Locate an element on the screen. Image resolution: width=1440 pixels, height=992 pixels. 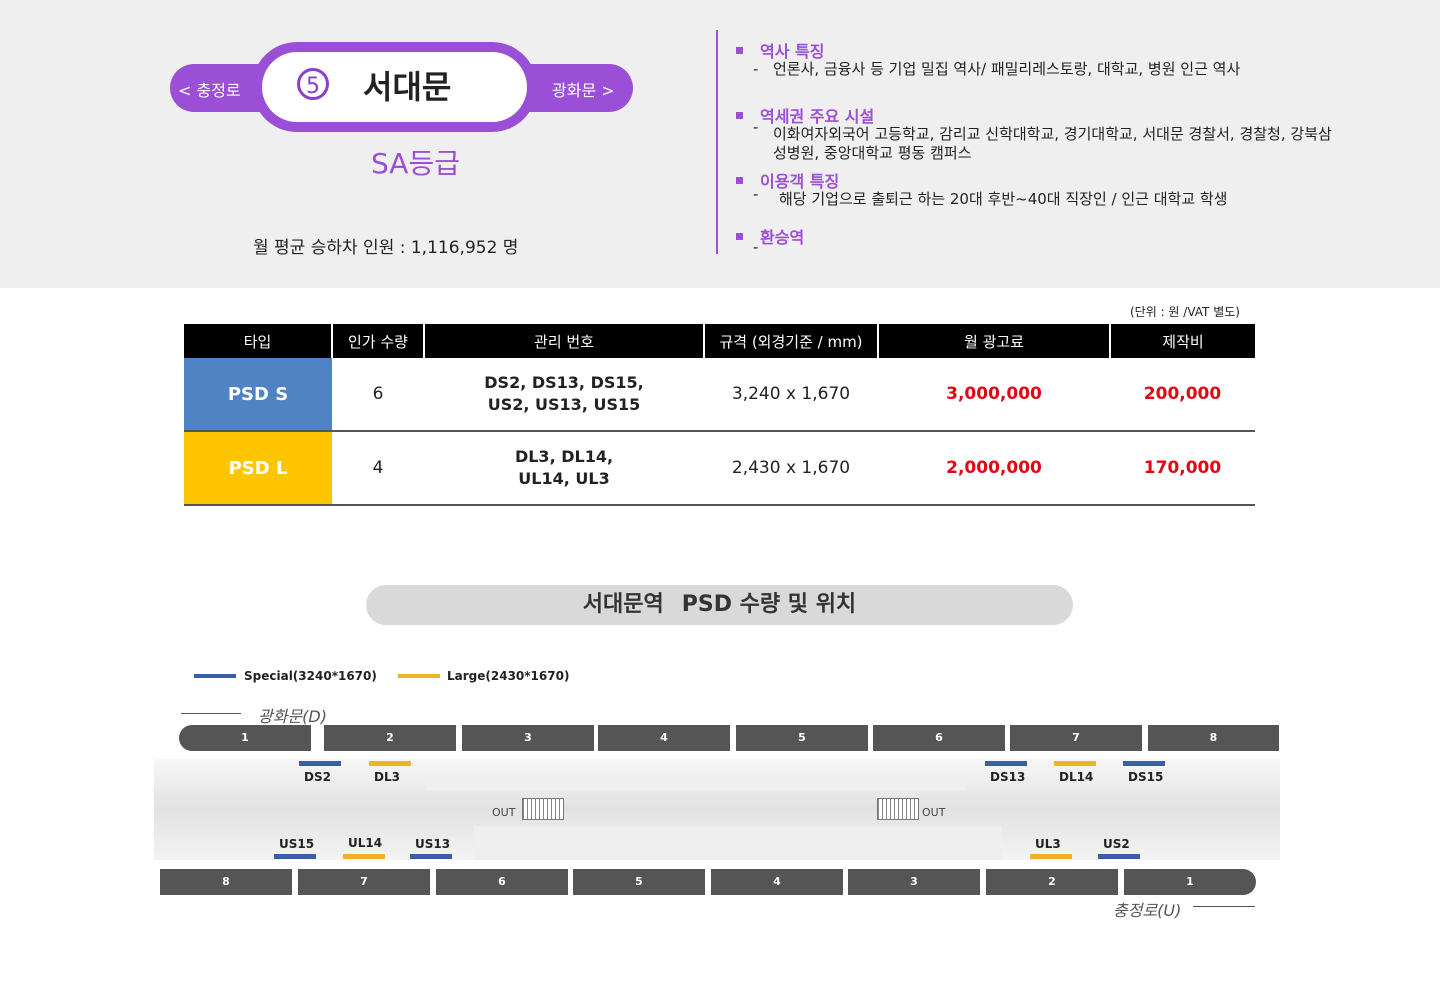
header-count: 인가 수량 is located at coordinates (377, 341).